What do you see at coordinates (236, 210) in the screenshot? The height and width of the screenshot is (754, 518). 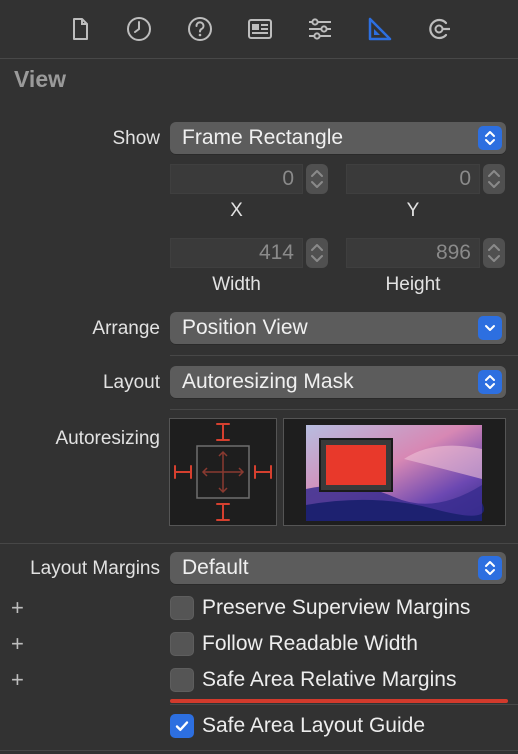 I see `x-caption: X` at bounding box center [236, 210].